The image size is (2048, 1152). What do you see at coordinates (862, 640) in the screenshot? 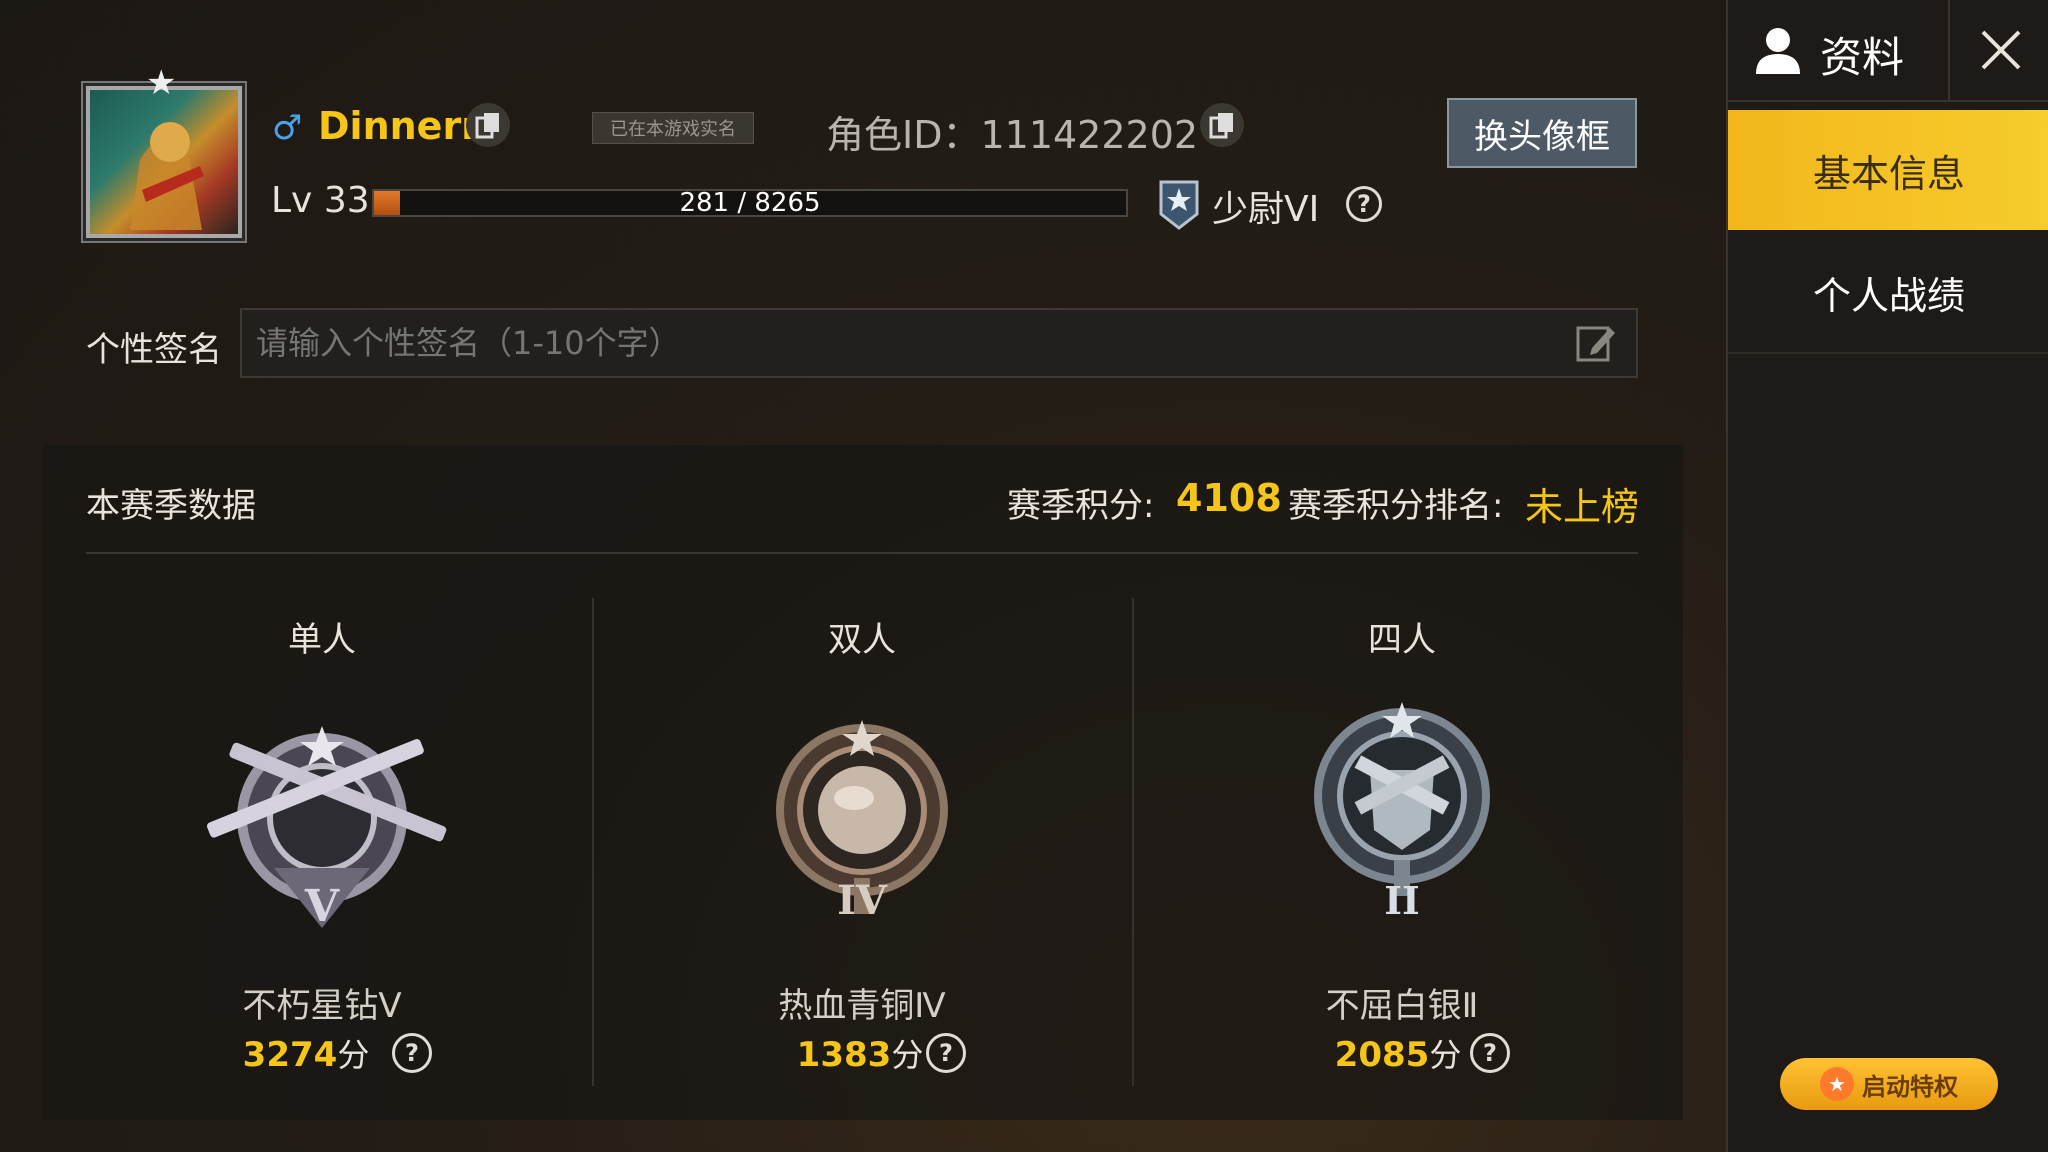
I see `mode-title: 双人` at bounding box center [862, 640].